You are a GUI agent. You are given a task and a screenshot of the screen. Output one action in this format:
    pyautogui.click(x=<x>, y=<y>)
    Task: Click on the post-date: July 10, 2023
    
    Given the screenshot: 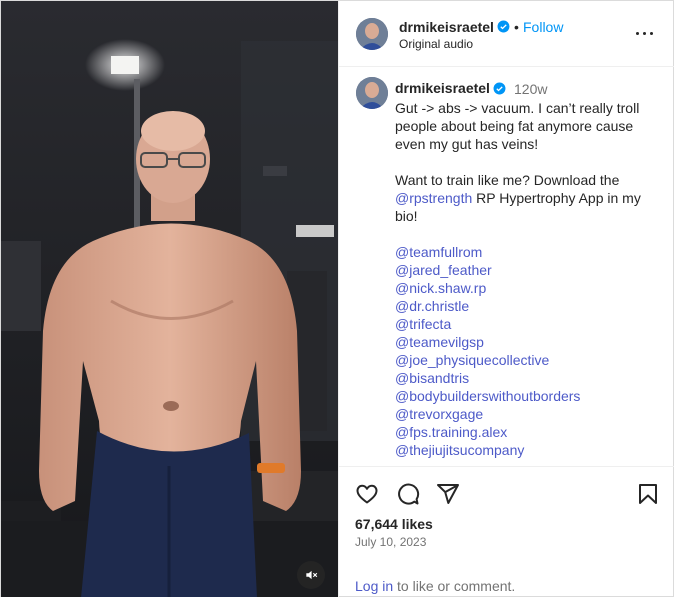 What is the action you would take?
    pyautogui.click(x=390, y=542)
    